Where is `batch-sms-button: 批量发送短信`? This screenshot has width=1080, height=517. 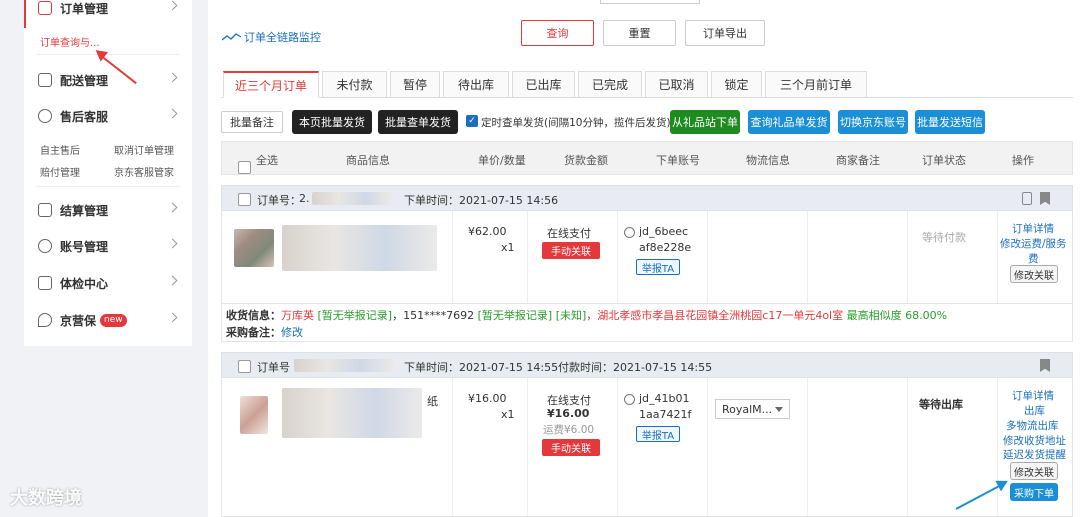 batch-sms-button: 批量发送短信 is located at coordinates (950, 122).